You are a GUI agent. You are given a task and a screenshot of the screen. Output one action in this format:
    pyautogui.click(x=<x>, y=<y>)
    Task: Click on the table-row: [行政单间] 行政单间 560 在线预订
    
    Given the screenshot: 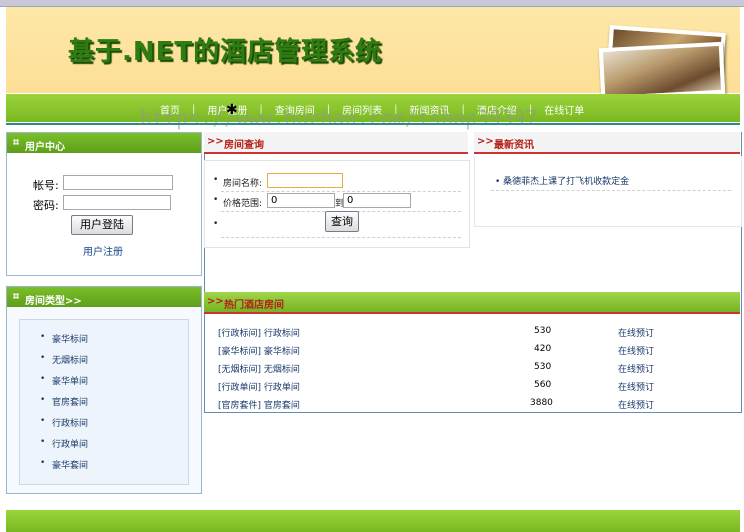 What is the action you would take?
    pyautogui.click(x=478, y=388)
    